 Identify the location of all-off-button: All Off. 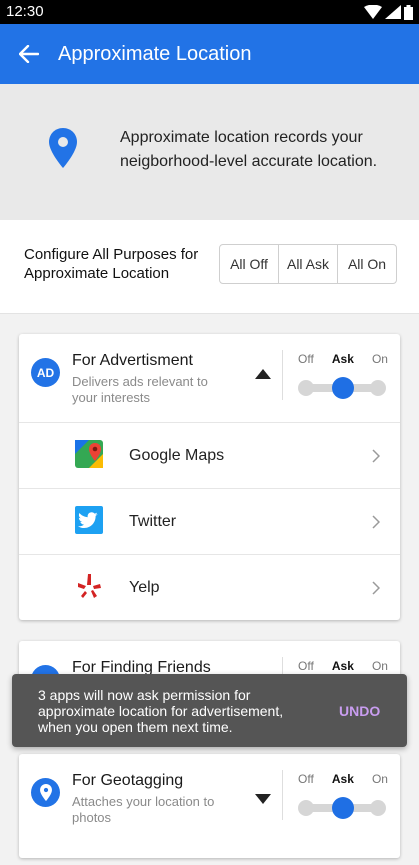
(249, 264).